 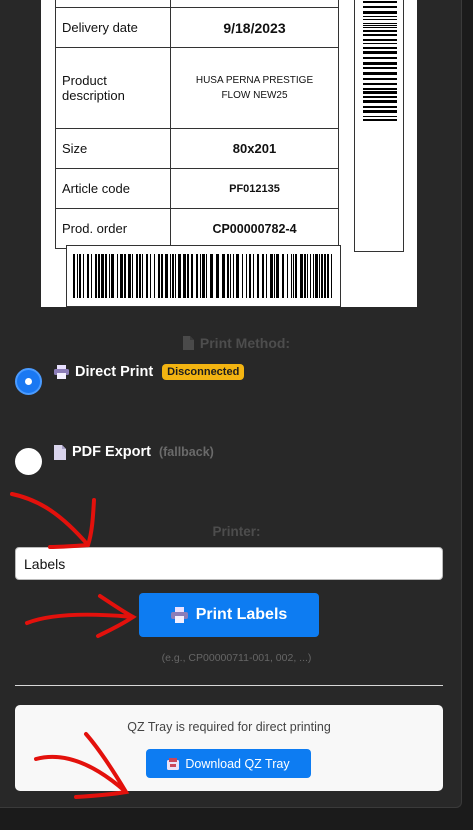 I want to click on fallback-note: (fallback), so click(x=186, y=452).